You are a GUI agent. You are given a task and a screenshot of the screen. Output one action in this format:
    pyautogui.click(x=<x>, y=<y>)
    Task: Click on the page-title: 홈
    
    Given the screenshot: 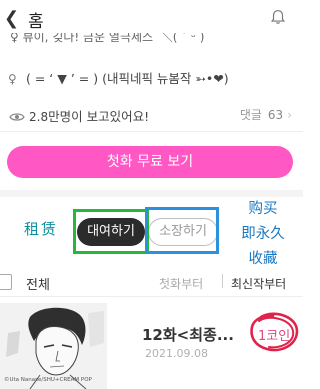 What is the action you would take?
    pyautogui.click(x=36, y=22)
    